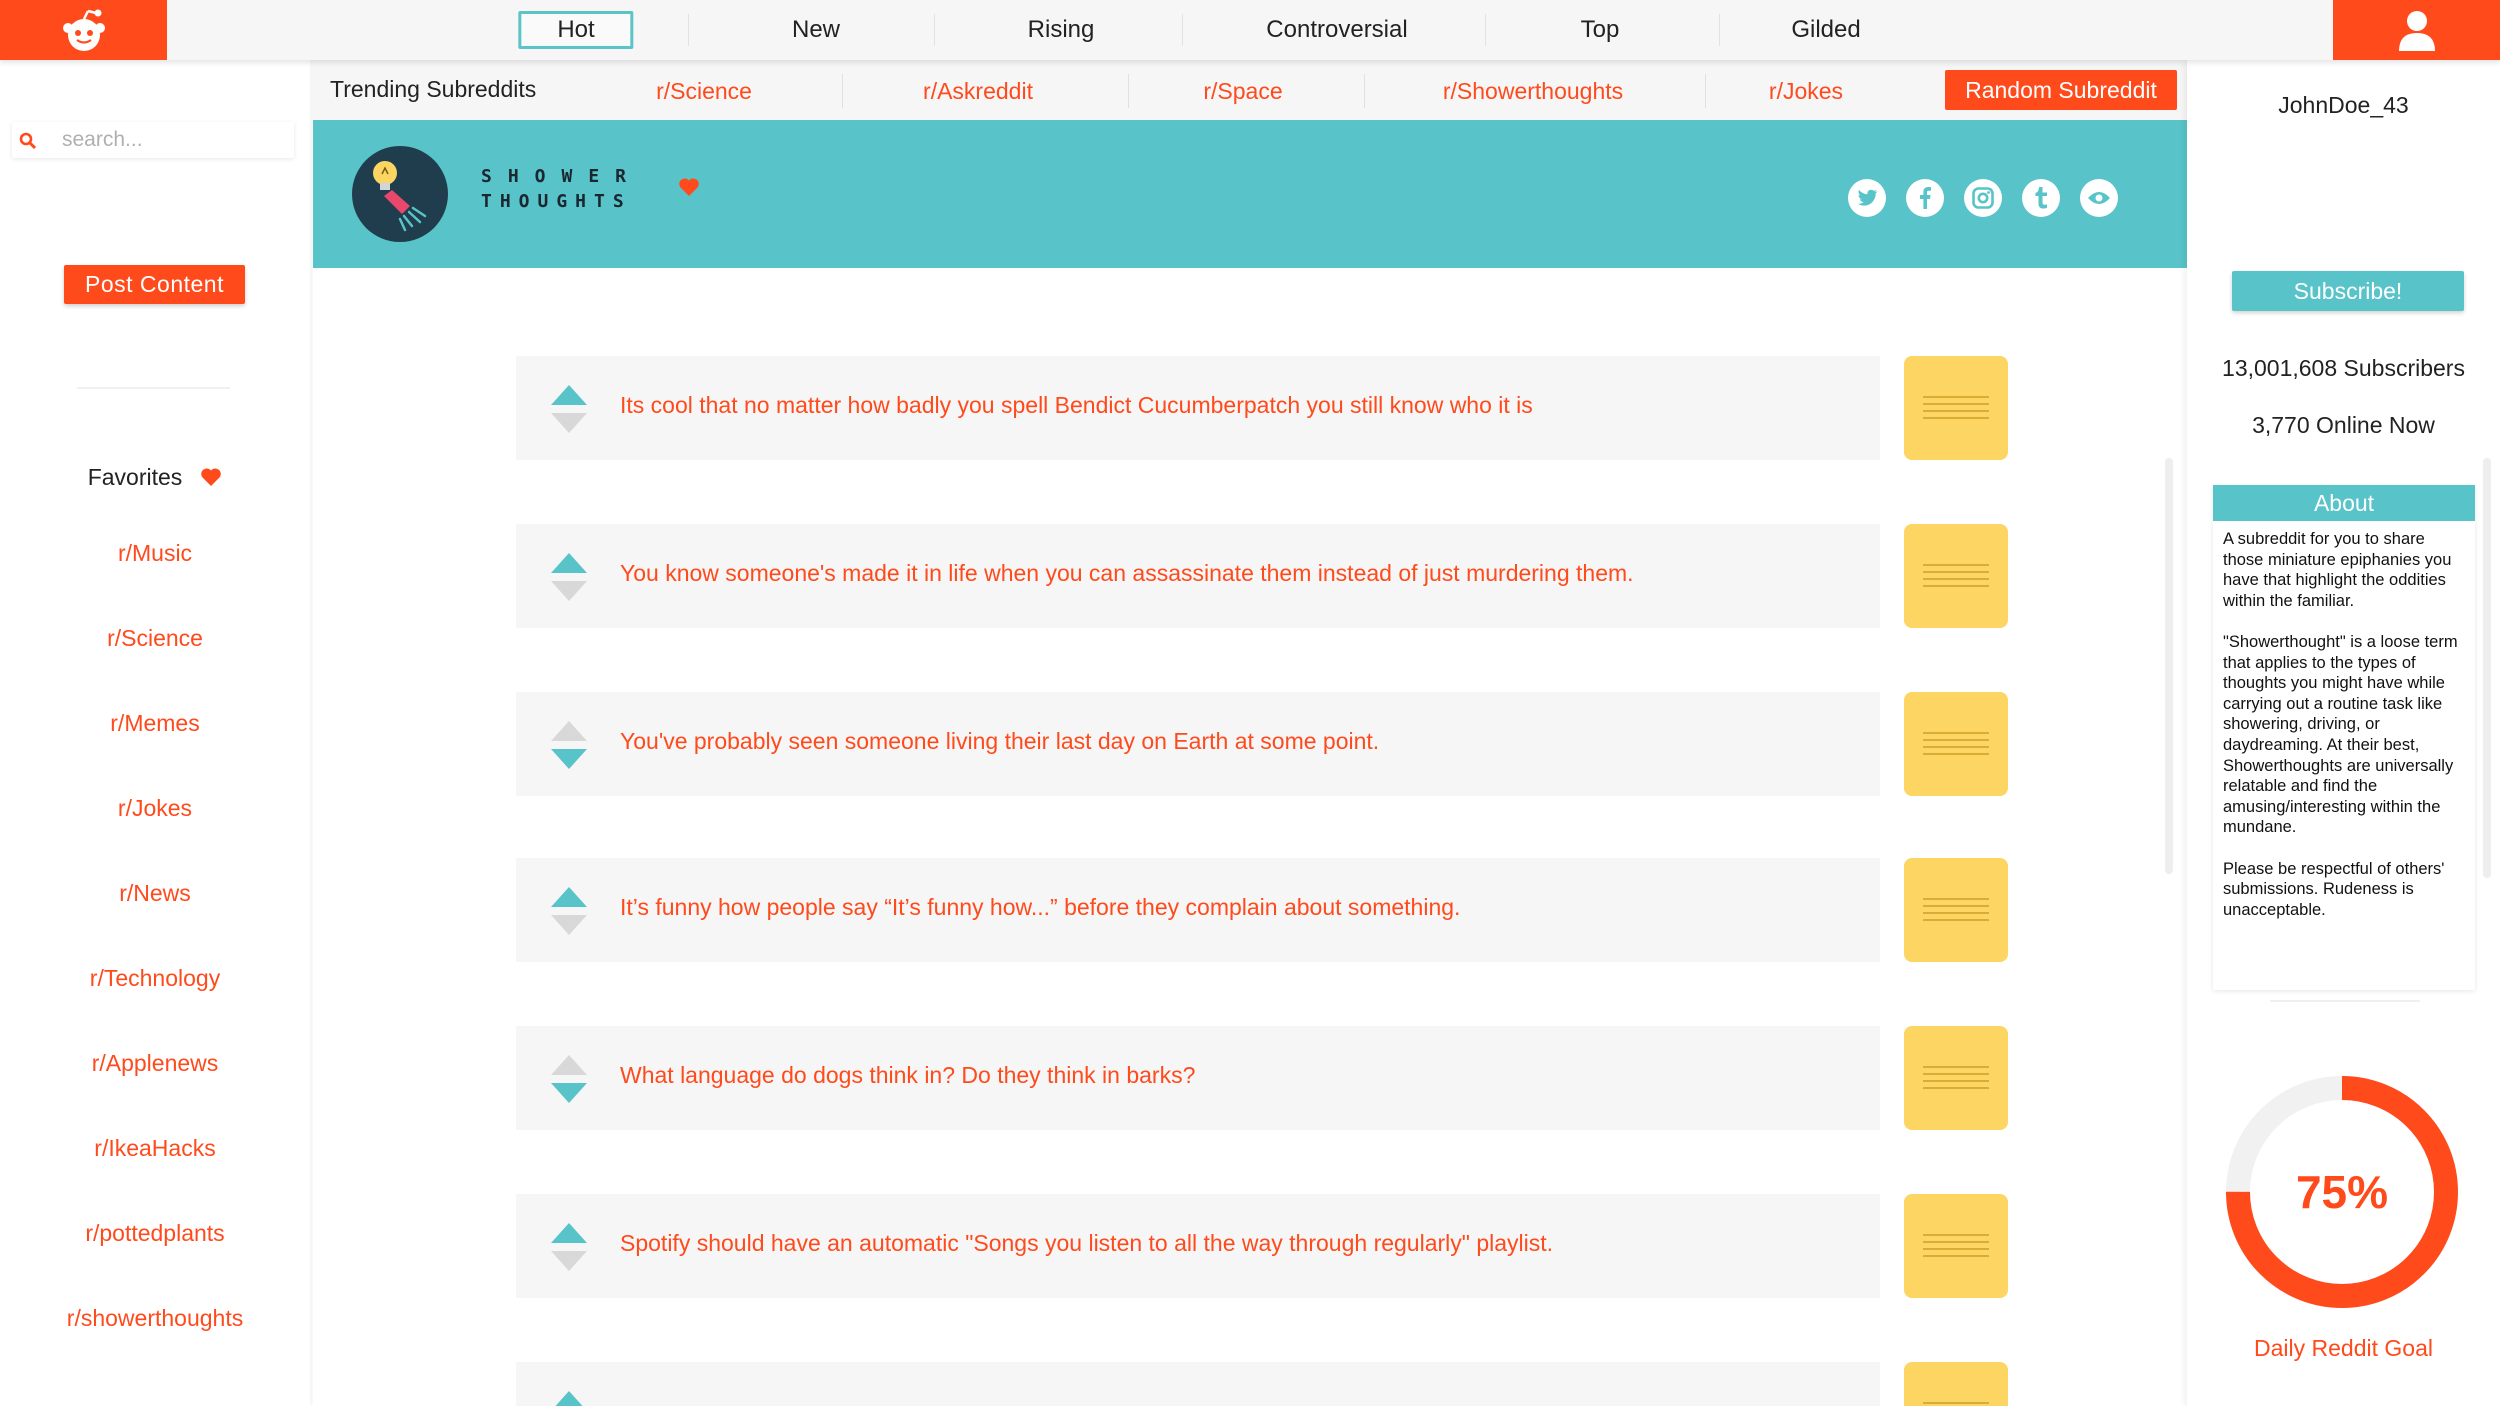 Image resolution: width=2500 pixels, height=1406 pixels. What do you see at coordinates (1533, 91) in the screenshot?
I see `trending-link-showerthoughts: r/Showerthoughts` at bounding box center [1533, 91].